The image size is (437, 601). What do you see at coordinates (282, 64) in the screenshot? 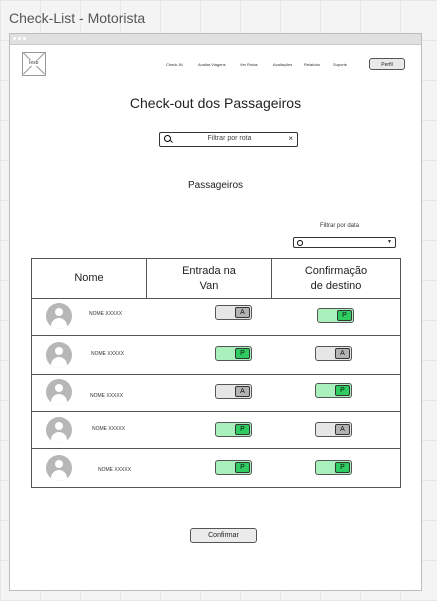
I see `nav-item-avaliacoes: Avaliações` at bounding box center [282, 64].